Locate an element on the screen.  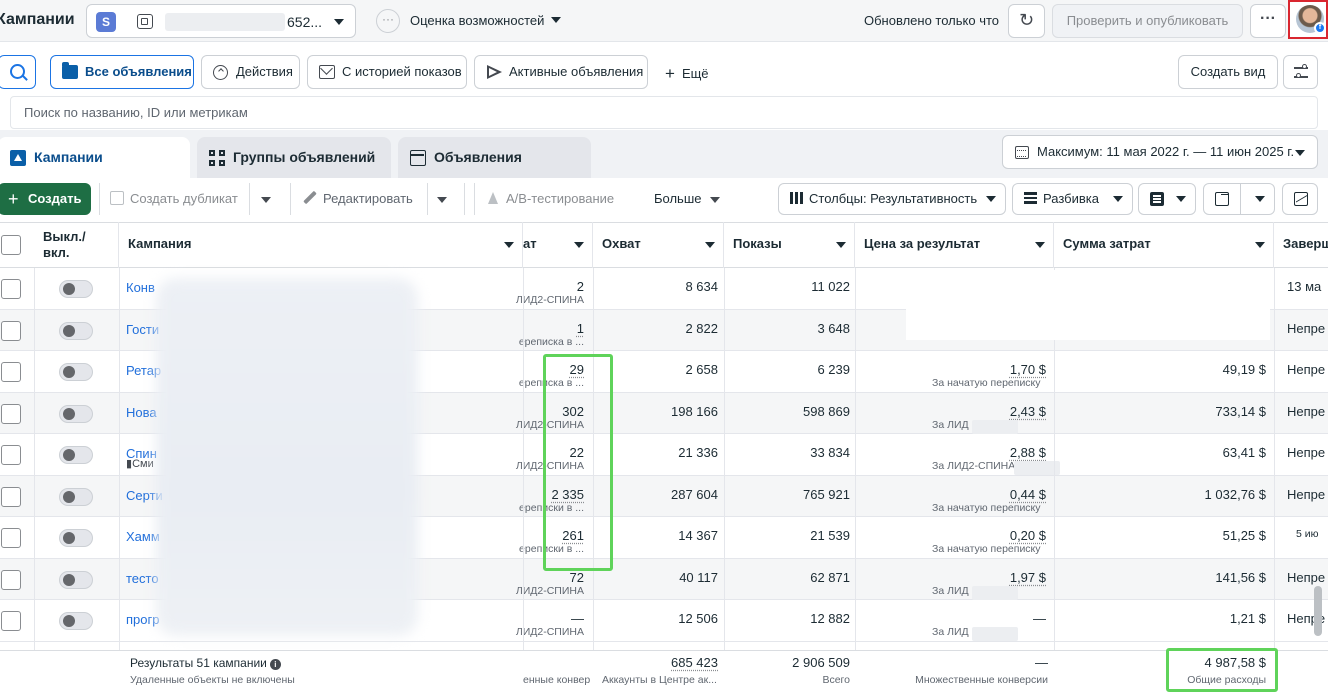
charts-button is located at coordinates (1300, 199).